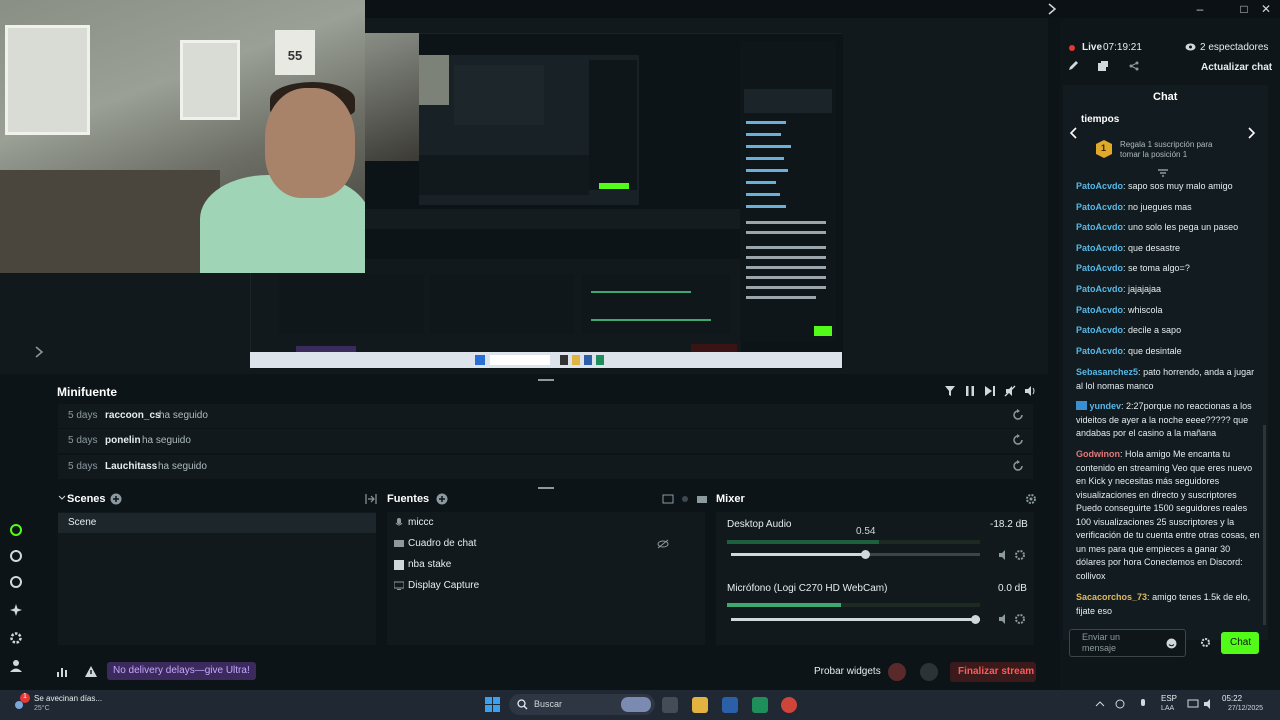 This screenshot has height=720, width=1280. I want to click on chat-message: PatoAcvdo: que desastre, so click(1128, 248).